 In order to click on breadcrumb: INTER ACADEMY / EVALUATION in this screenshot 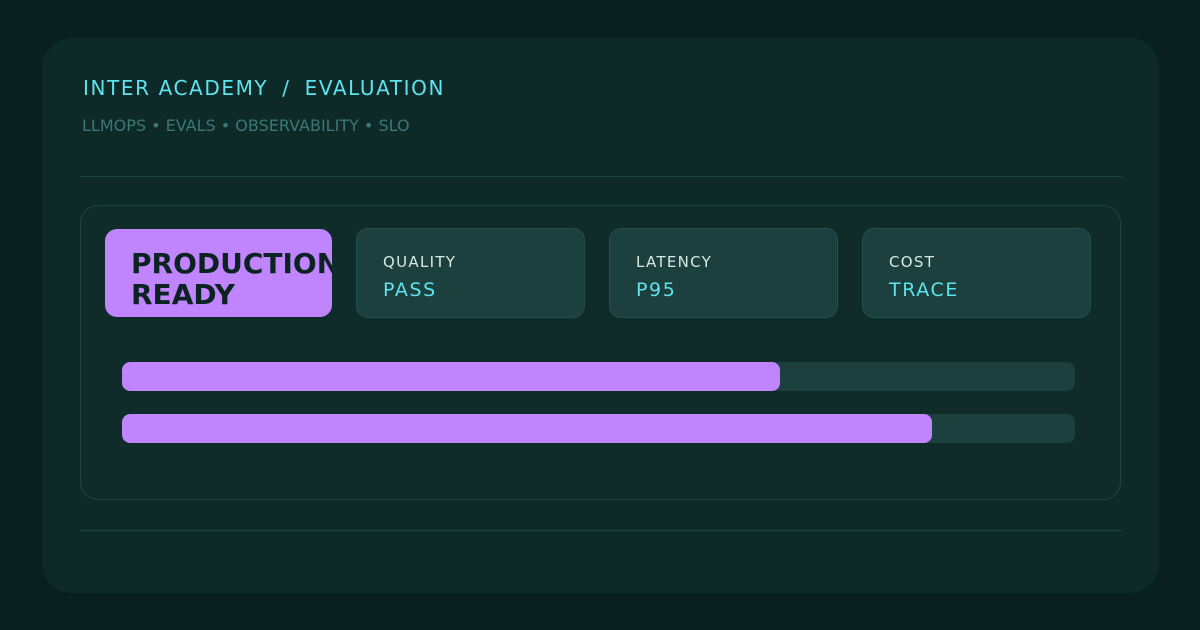, I will do `click(264, 88)`.